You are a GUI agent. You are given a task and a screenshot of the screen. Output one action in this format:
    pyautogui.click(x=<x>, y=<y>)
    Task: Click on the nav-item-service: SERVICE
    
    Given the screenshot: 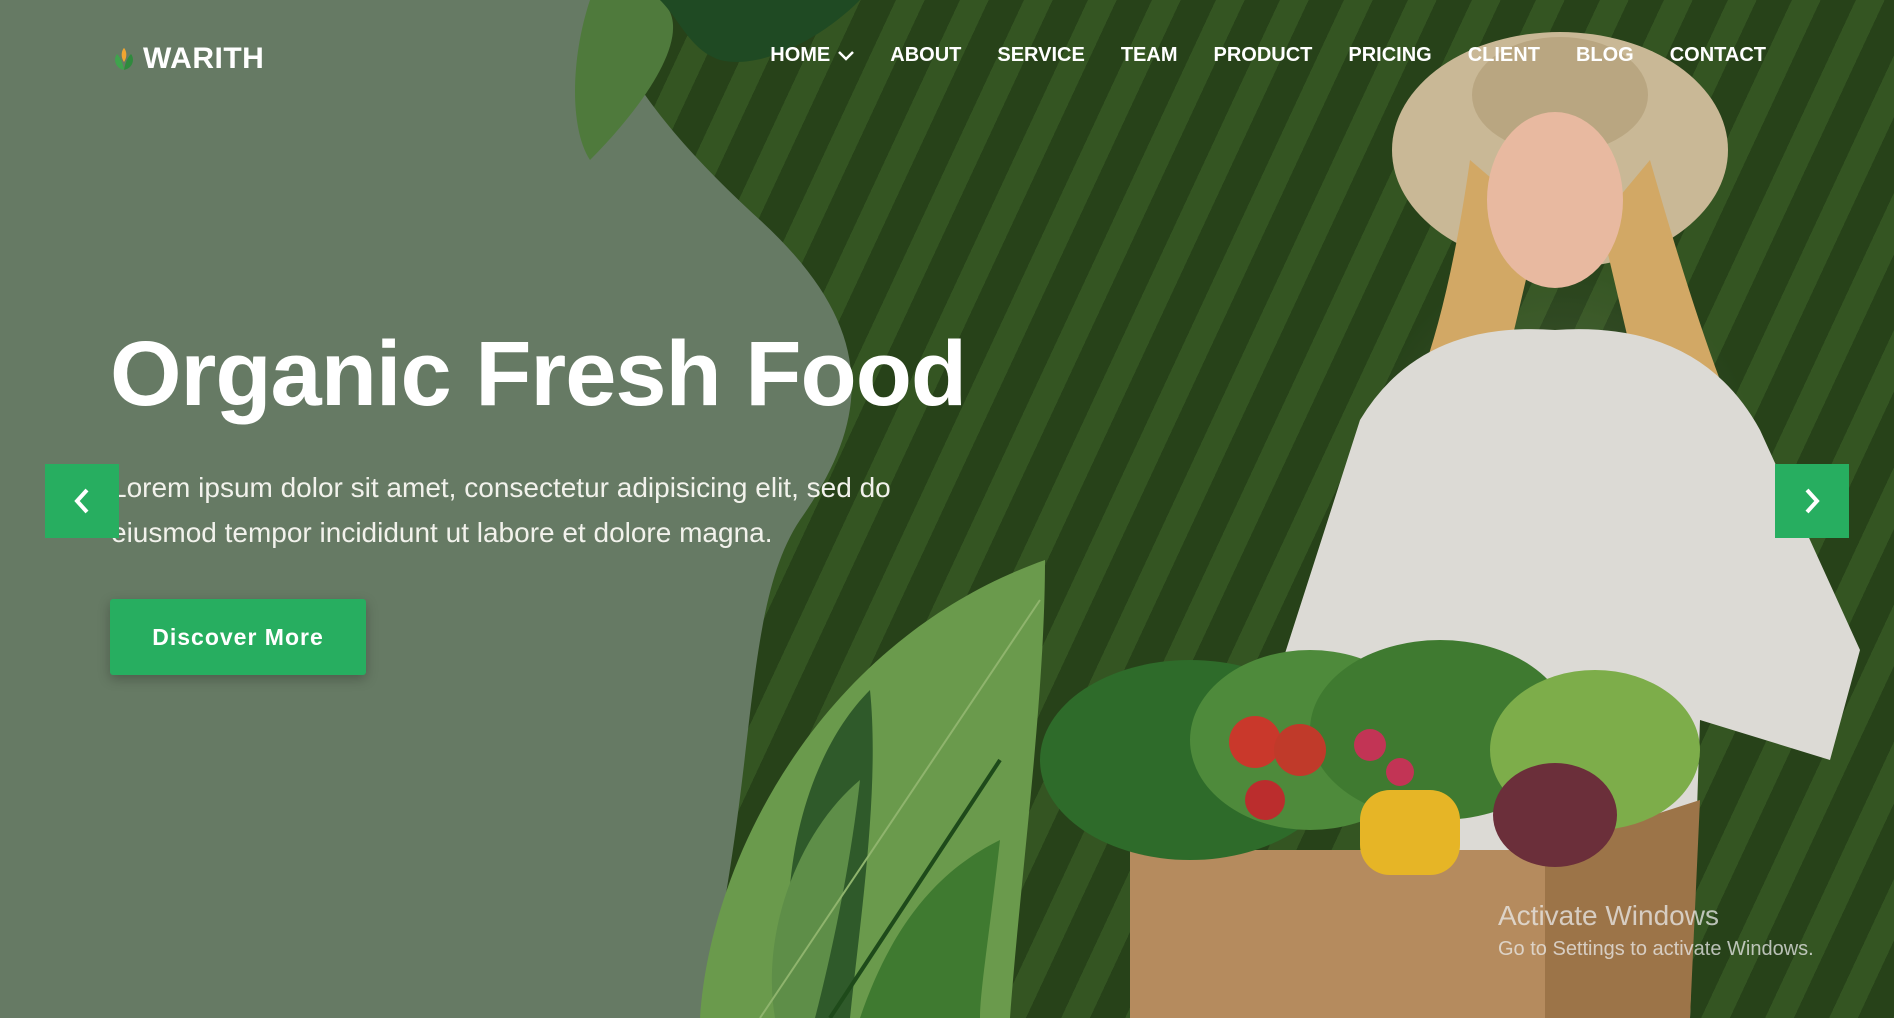 What is the action you would take?
    pyautogui.click(x=1040, y=55)
    